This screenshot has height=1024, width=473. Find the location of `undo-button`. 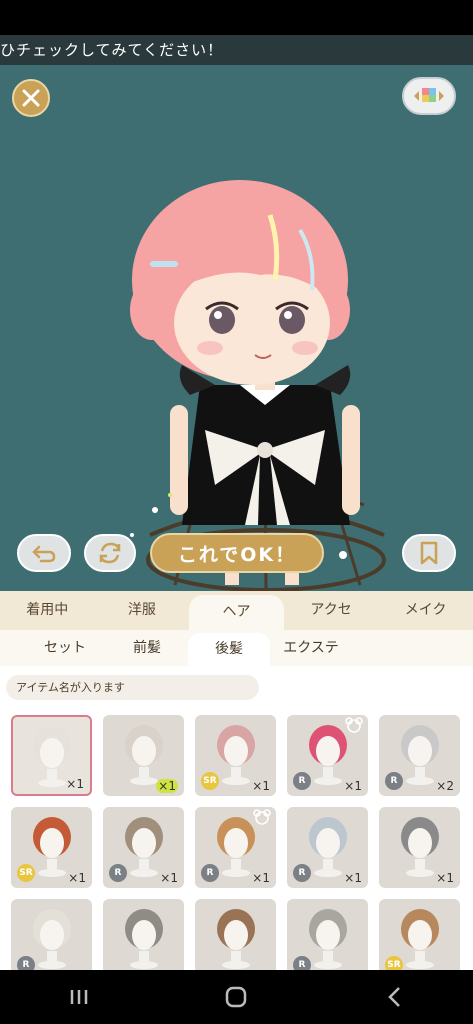

undo-button is located at coordinates (44, 553).